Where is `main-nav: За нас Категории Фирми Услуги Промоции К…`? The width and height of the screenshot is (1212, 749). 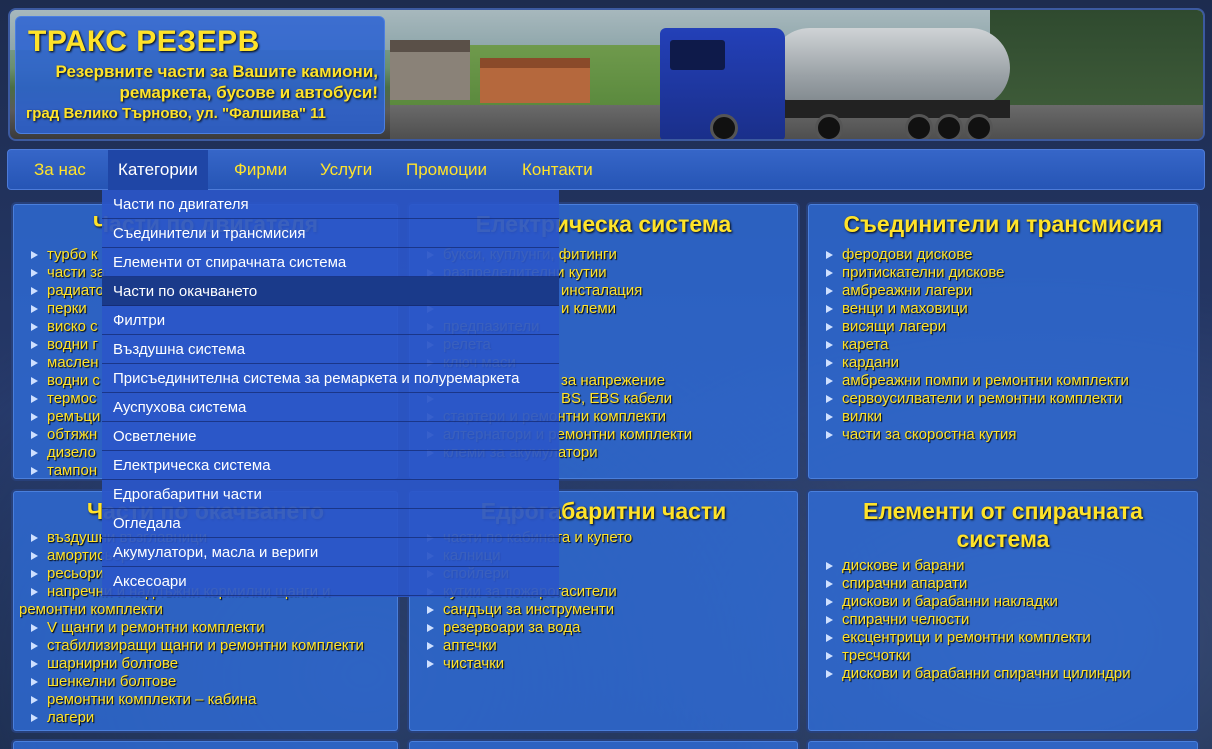 main-nav: За нас Категории Фирми Услуги Промоции К… is located at coordinates (606, 169).